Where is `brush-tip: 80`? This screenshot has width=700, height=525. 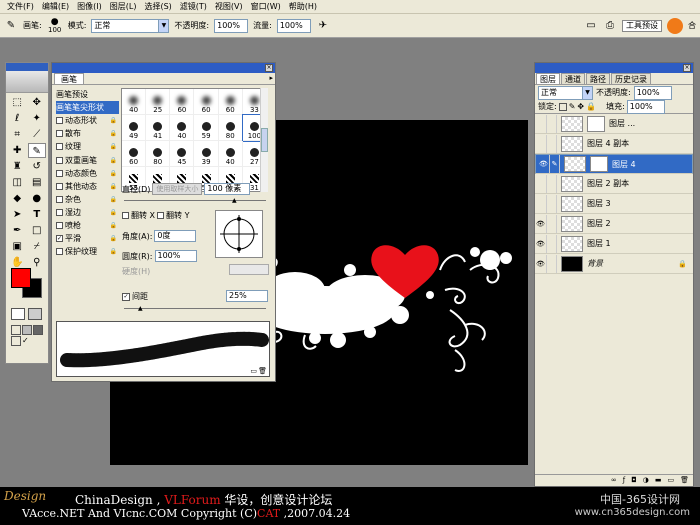
brush-tip: 80 is located at coordinates (230, 128).